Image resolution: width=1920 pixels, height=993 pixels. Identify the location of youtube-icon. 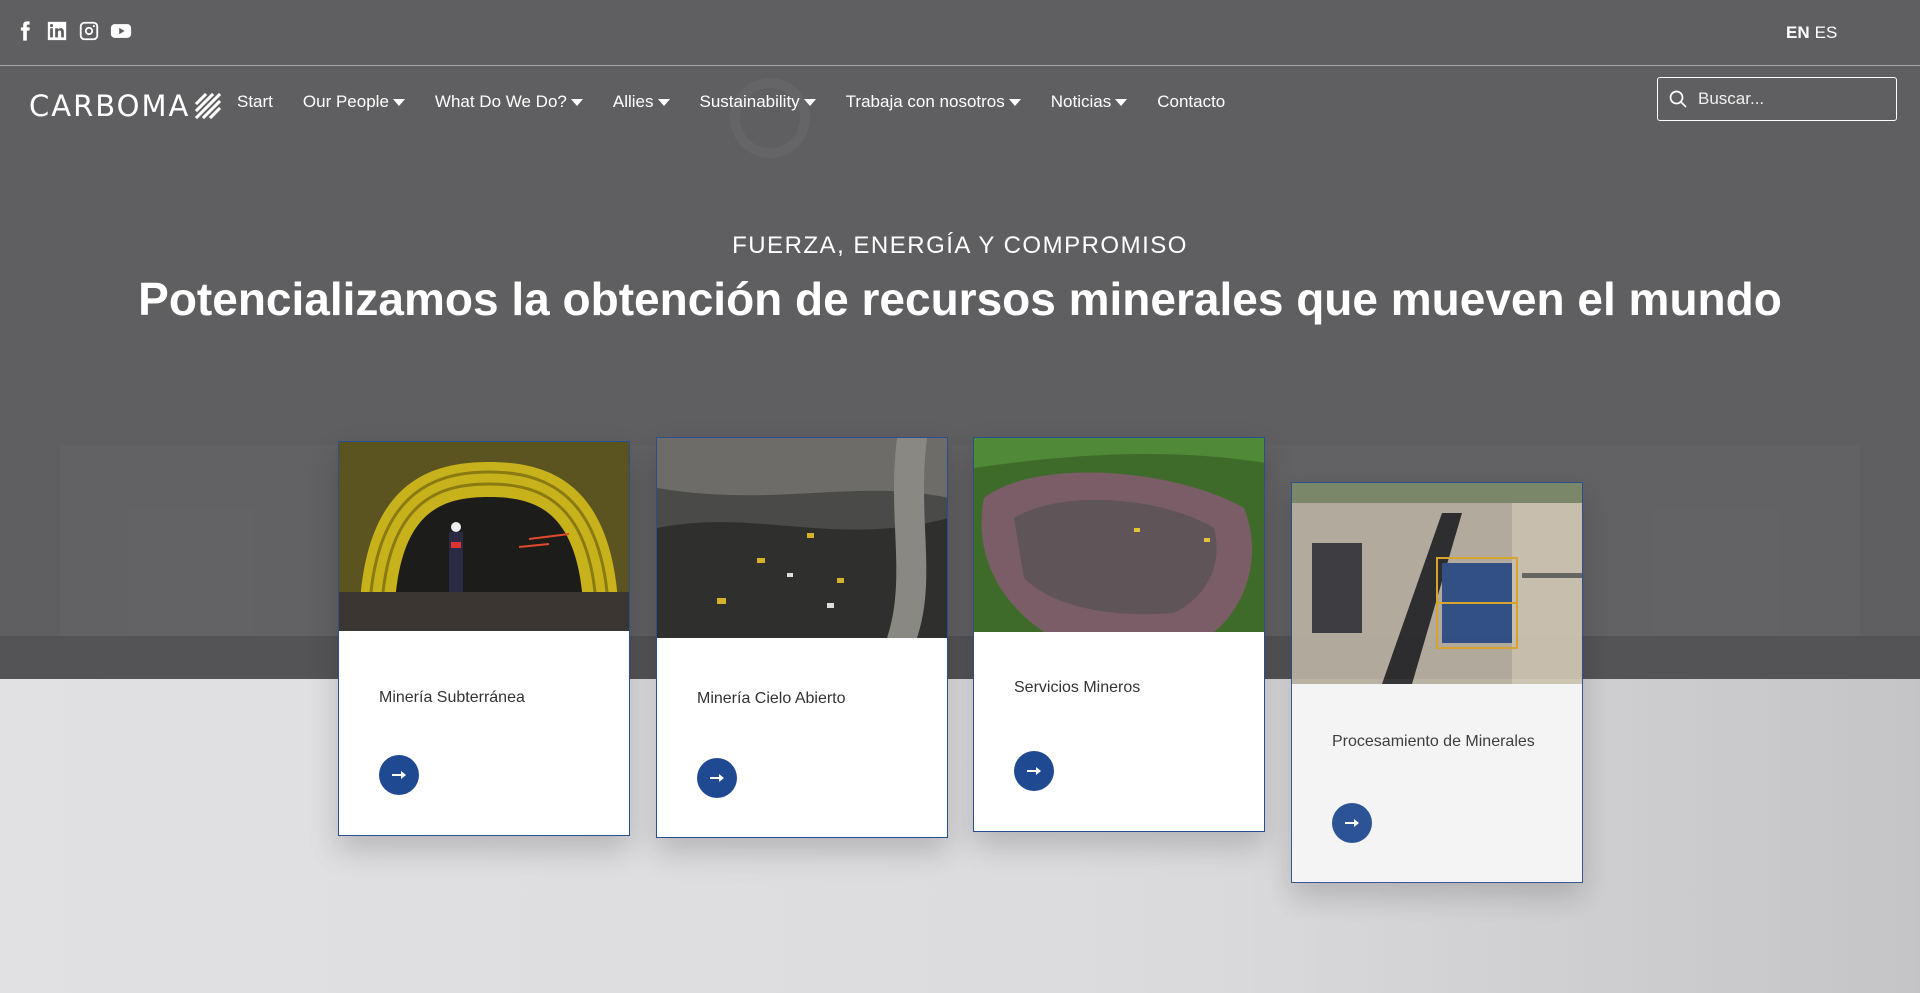
(121, 31).